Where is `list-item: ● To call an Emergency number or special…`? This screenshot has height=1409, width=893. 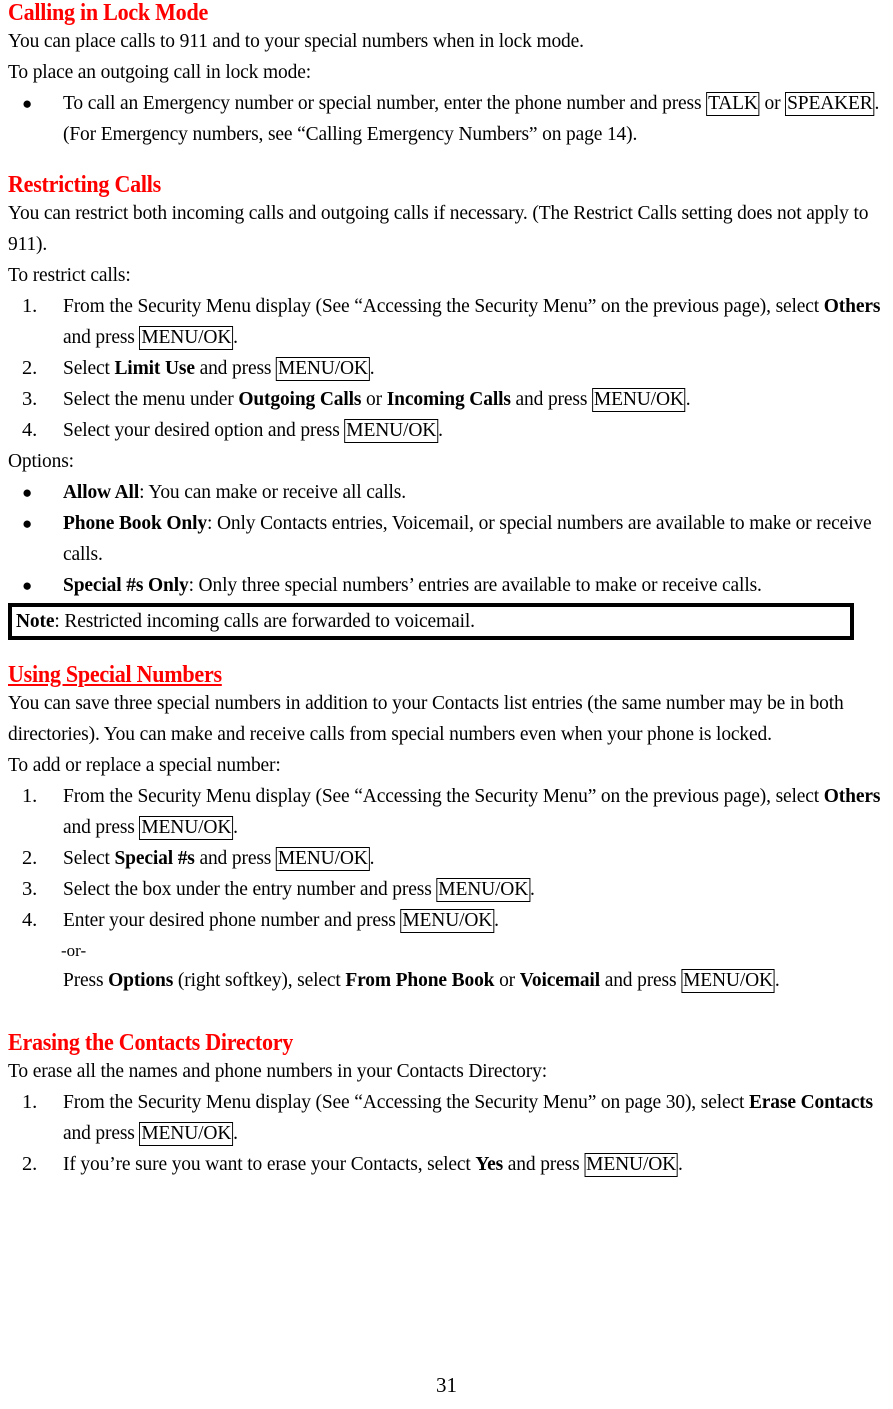
list-item: ● To call an Emergency number or special… is located at coordinates (448, 119).